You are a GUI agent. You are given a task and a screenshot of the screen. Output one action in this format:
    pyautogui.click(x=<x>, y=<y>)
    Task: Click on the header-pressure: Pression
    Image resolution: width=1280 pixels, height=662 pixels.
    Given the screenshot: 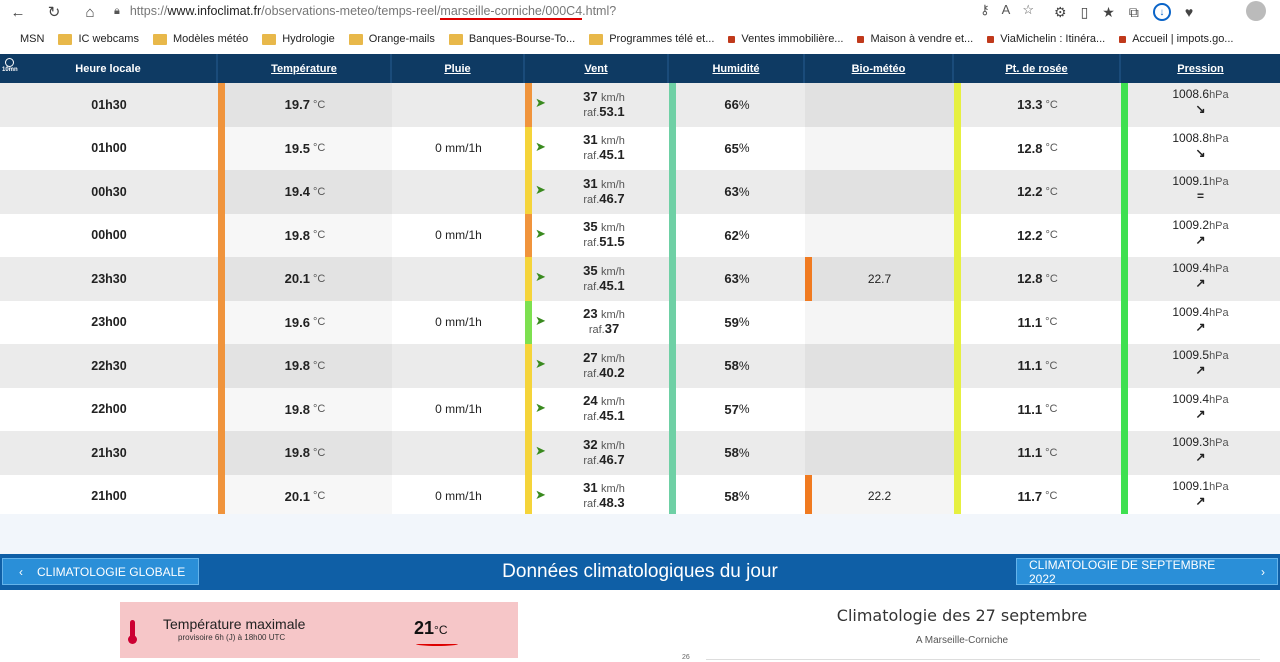 What is the action you would take?
    pyautogui.click(x=1200, y=68)
    